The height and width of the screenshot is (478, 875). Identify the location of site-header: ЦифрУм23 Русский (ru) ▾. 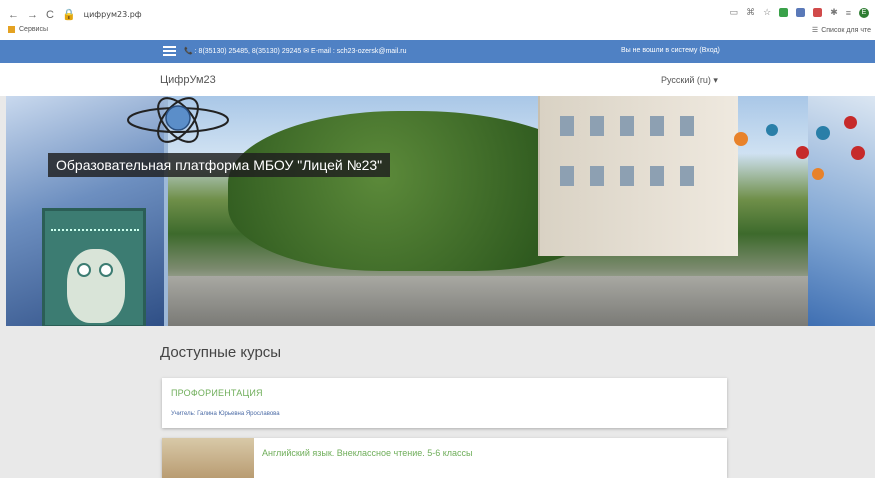
(437, 79).